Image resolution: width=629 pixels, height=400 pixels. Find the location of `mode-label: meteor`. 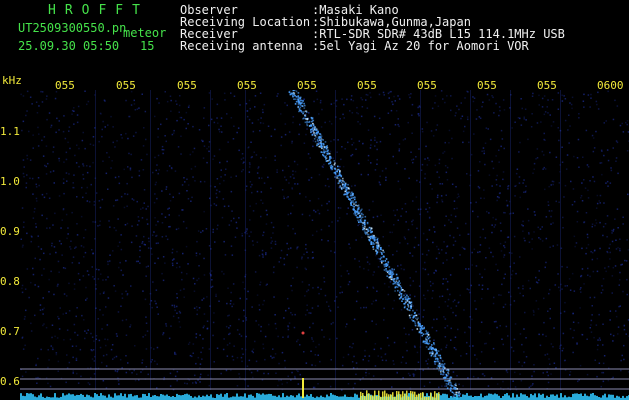

mode-label: meteor is located at coordinates (145, 33).